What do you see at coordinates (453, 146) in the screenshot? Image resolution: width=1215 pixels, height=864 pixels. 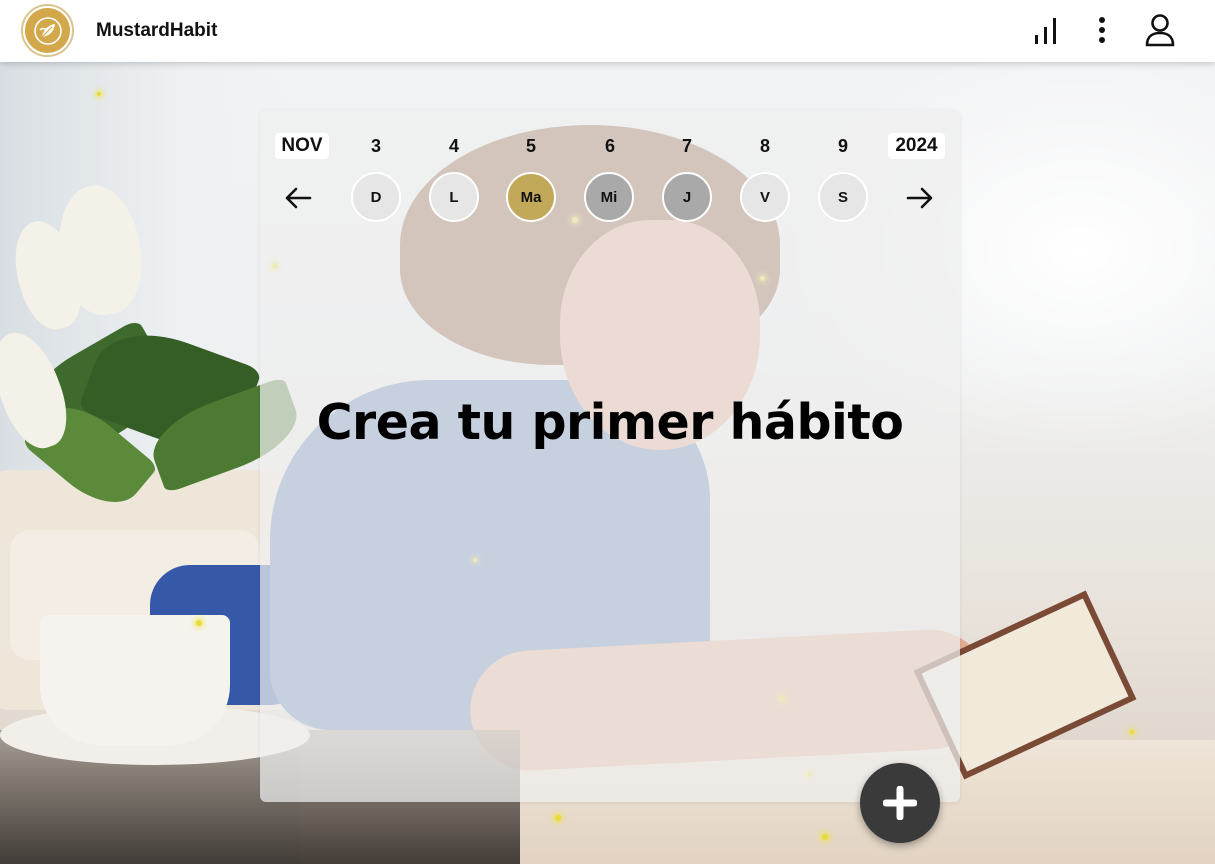 I see `day-number: 4` at bounding box center [453, 146].